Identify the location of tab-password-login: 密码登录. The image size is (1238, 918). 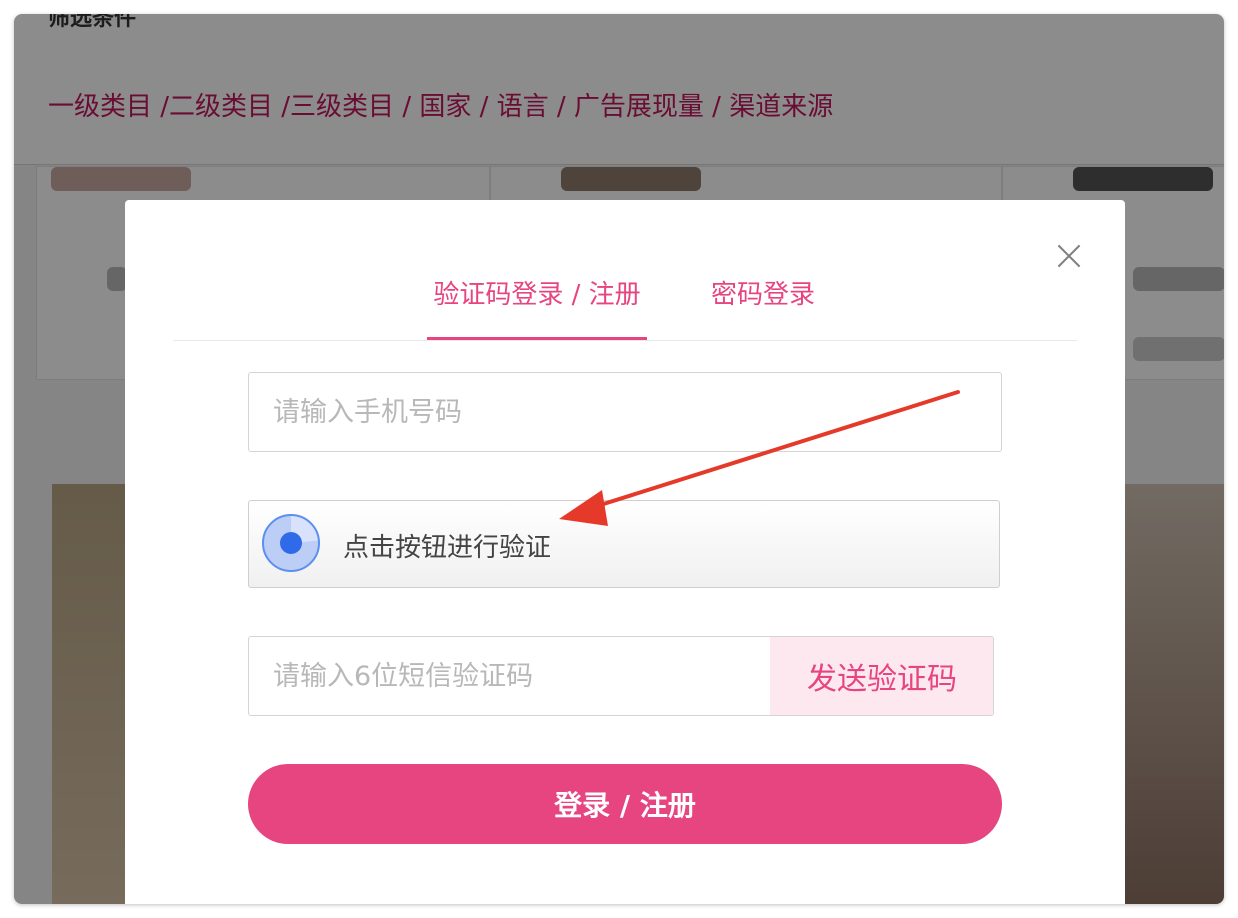
(763, 307).